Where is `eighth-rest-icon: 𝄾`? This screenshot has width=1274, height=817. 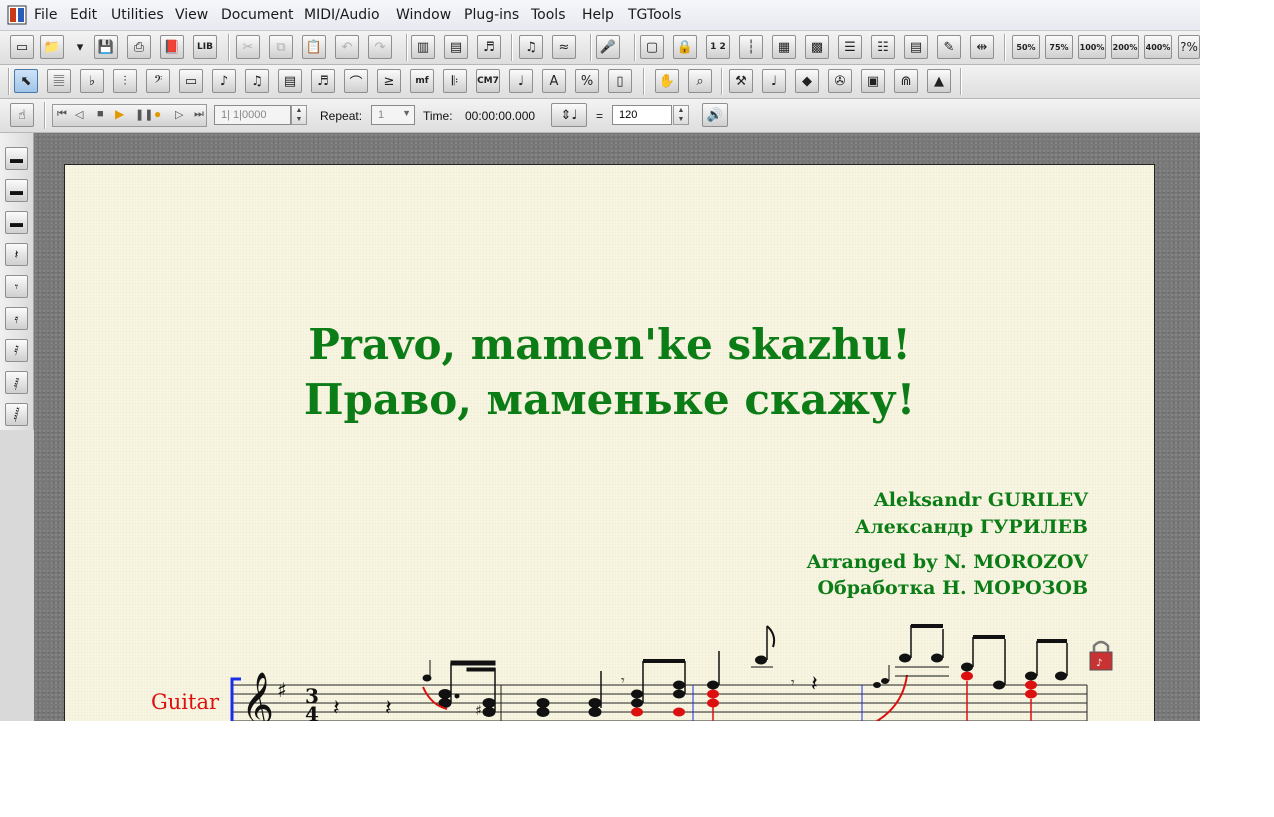
eighth-rest-icon: 𝄾 is located at coordinates (16, 286).